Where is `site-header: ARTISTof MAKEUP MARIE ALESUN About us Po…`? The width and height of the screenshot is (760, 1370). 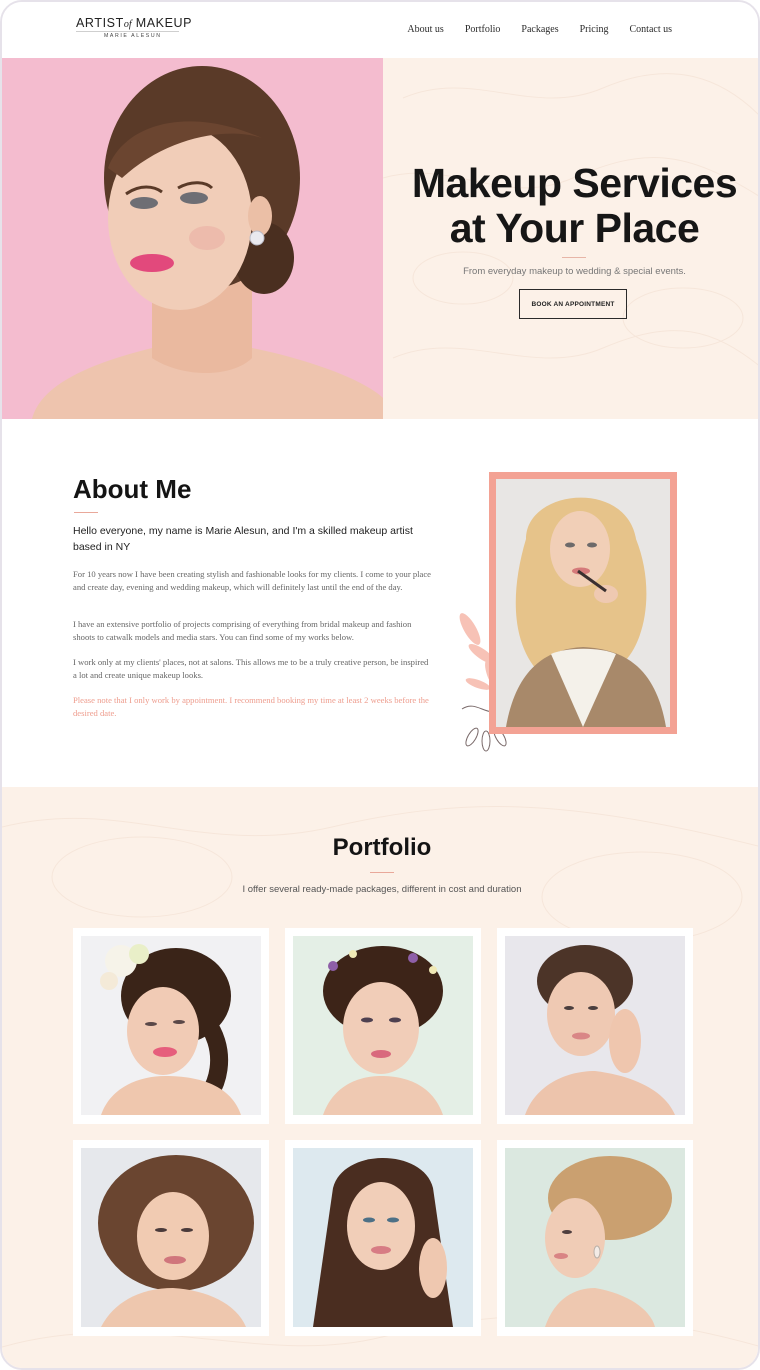 site-header: ARTISTof MAKEUP MARIE ALESUN About us Po… is located at coordinates (380, 30).